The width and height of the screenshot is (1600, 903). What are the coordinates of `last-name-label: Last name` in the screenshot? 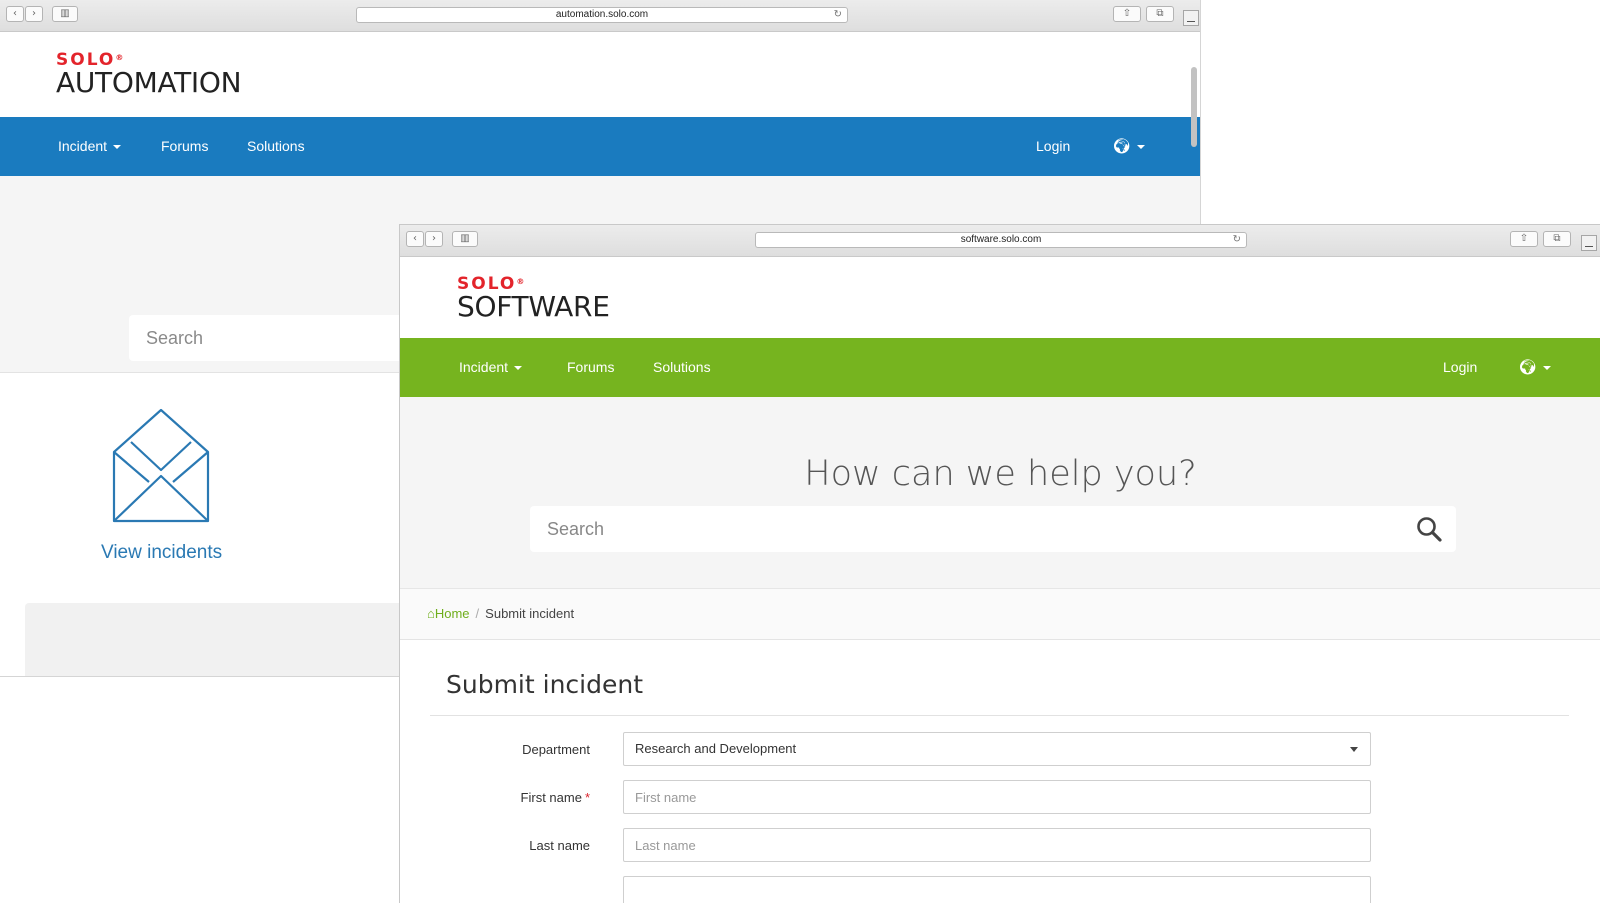 It's located at (559, 845).